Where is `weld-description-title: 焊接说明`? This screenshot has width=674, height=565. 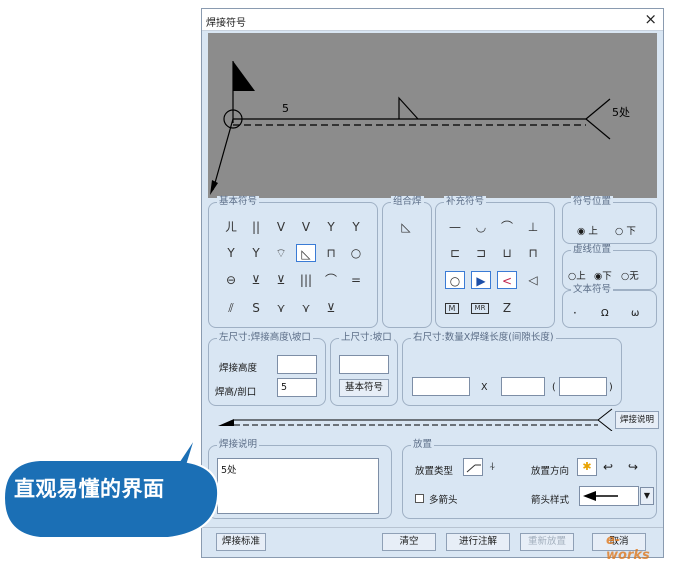
weld-description-title: 焊接说明 is located at coordinates (238, 445).